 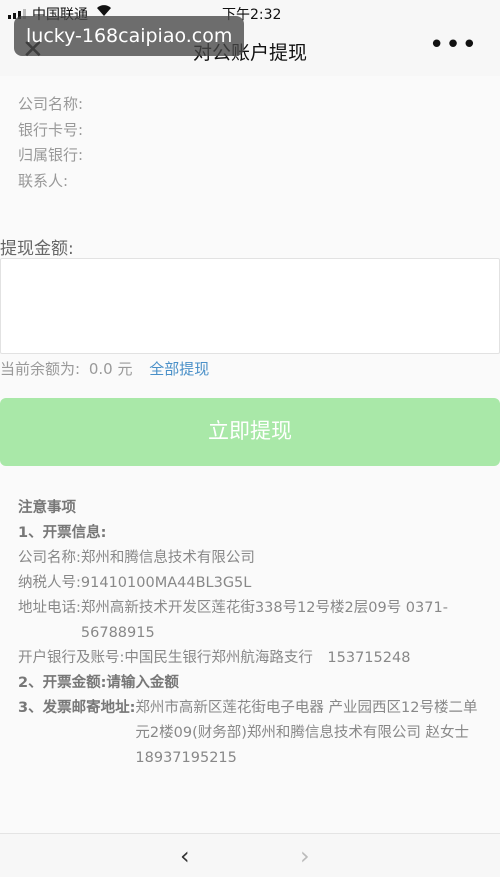 What do you see at coordinates (166, 583) in the screenshot?
I see `note-tax-value: 91410100MA44BL3G5L` at bounding box center [166, 583].